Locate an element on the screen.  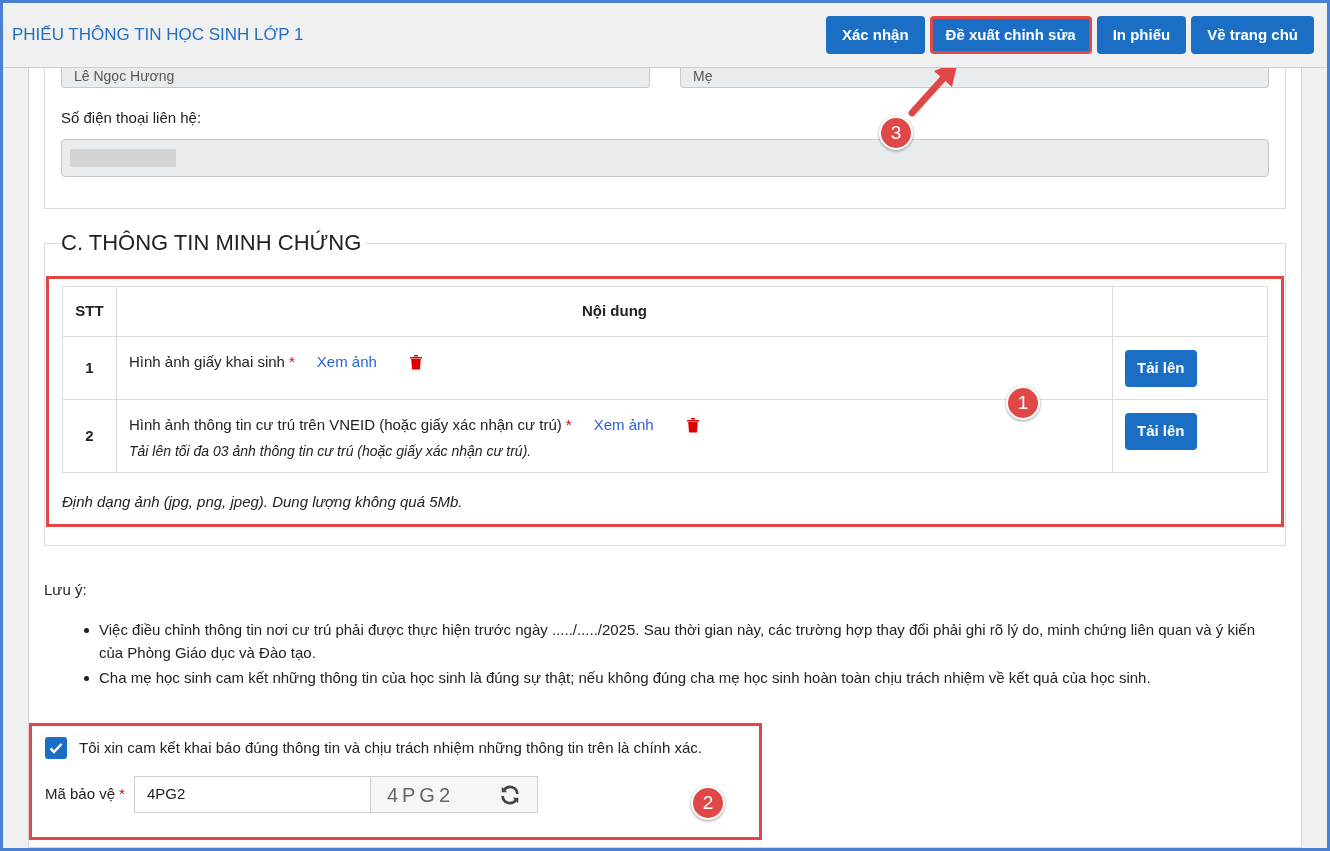
note-item: Cha mẹ học sinh cam kết những thông tin của học sinh là đúng sự thật; nếu không đúng cha mẹ học sinh hoàn toàn chịu trách nhiệm về kết quả của học sinh. is located at coordinates (625, 677).